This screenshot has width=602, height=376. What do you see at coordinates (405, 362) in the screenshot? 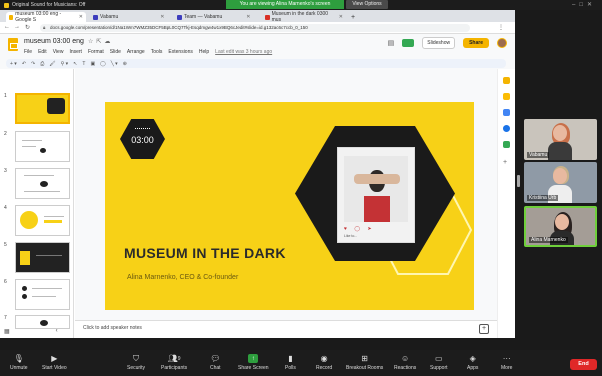
I see `reactions-button: ☺ Reactions` at bounding box center [405, 362].